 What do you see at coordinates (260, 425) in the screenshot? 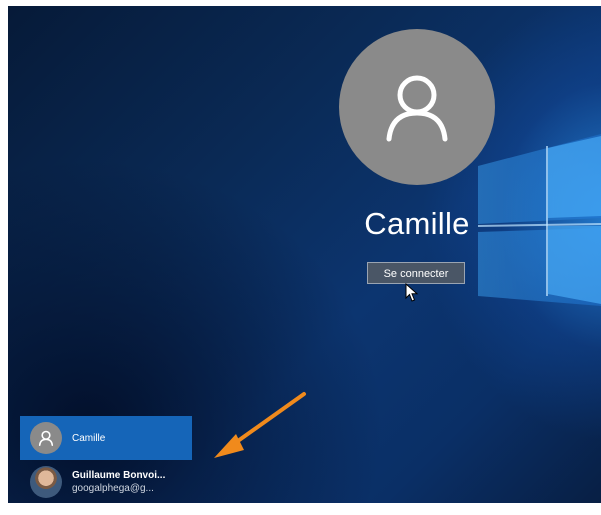
I see `annotation-arrow-icon` at bounding box center [260, 425].